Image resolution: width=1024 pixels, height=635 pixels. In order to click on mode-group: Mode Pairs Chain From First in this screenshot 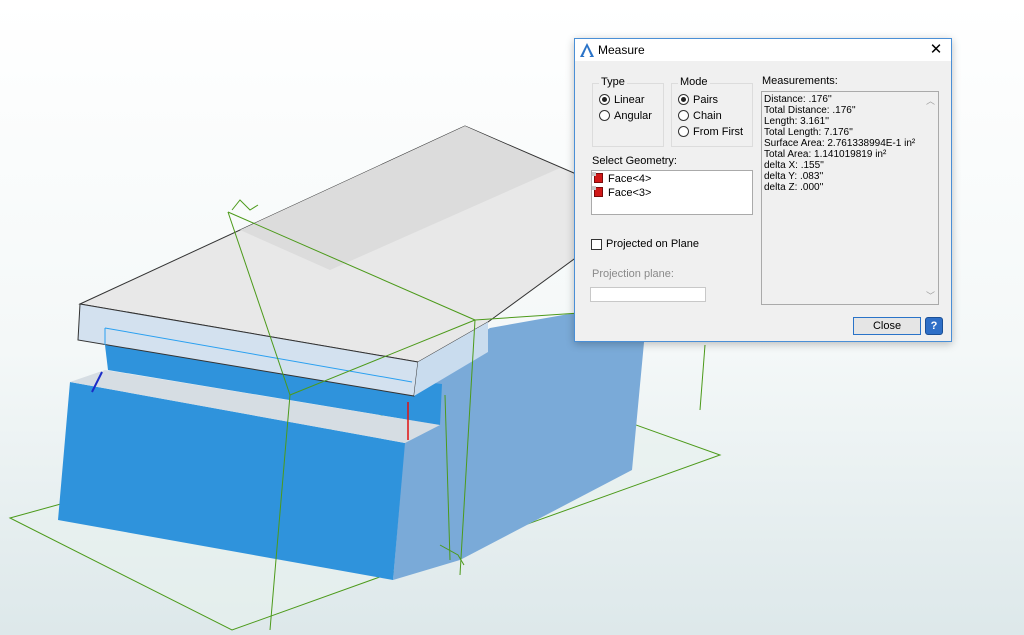, I will do `click(712, 111)`.